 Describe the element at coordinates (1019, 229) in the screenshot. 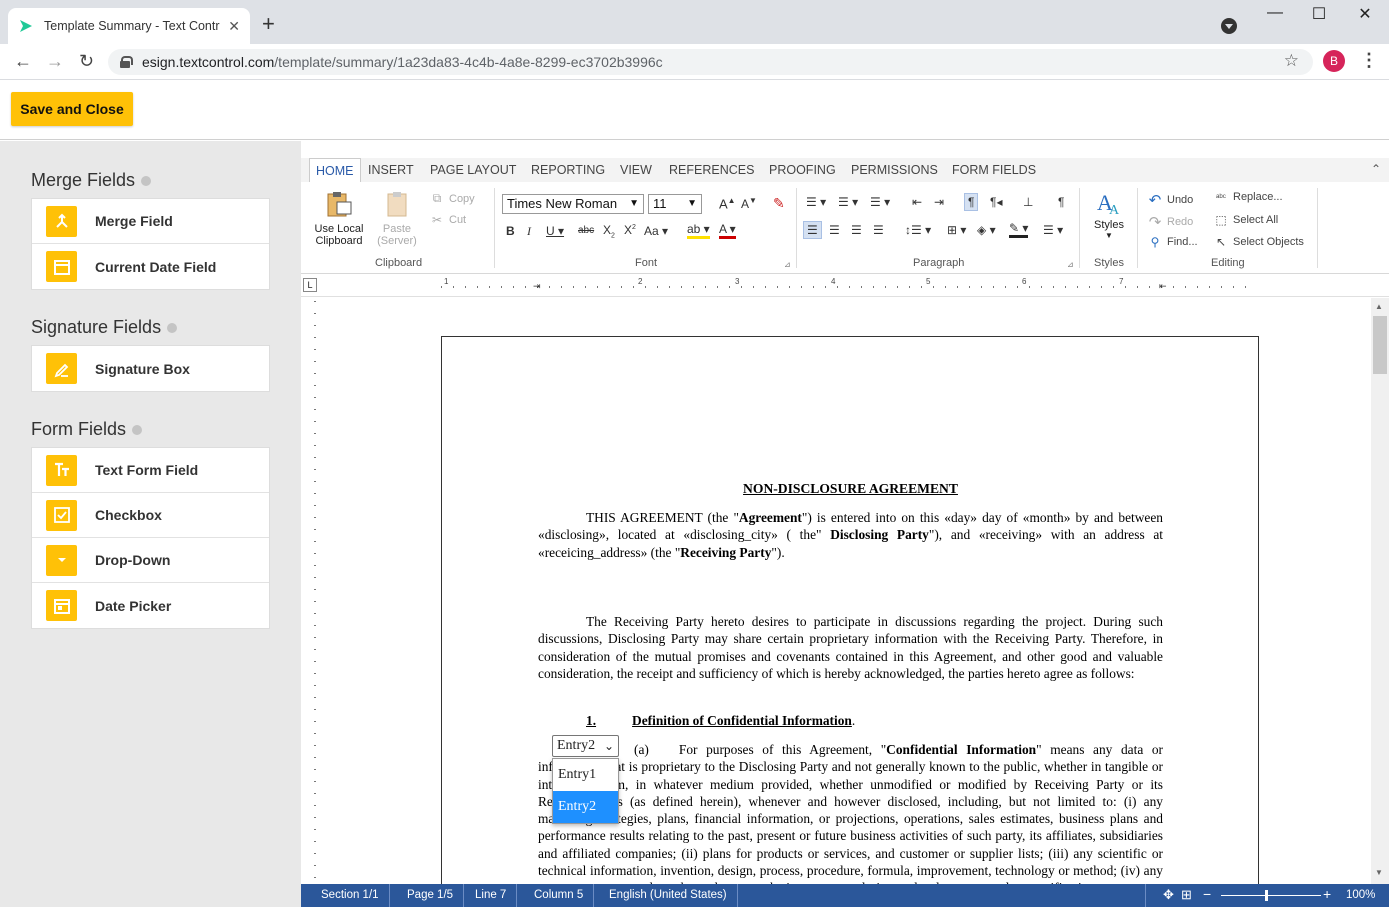

I see `frame-color-icon: ✎ ▾` at that location.